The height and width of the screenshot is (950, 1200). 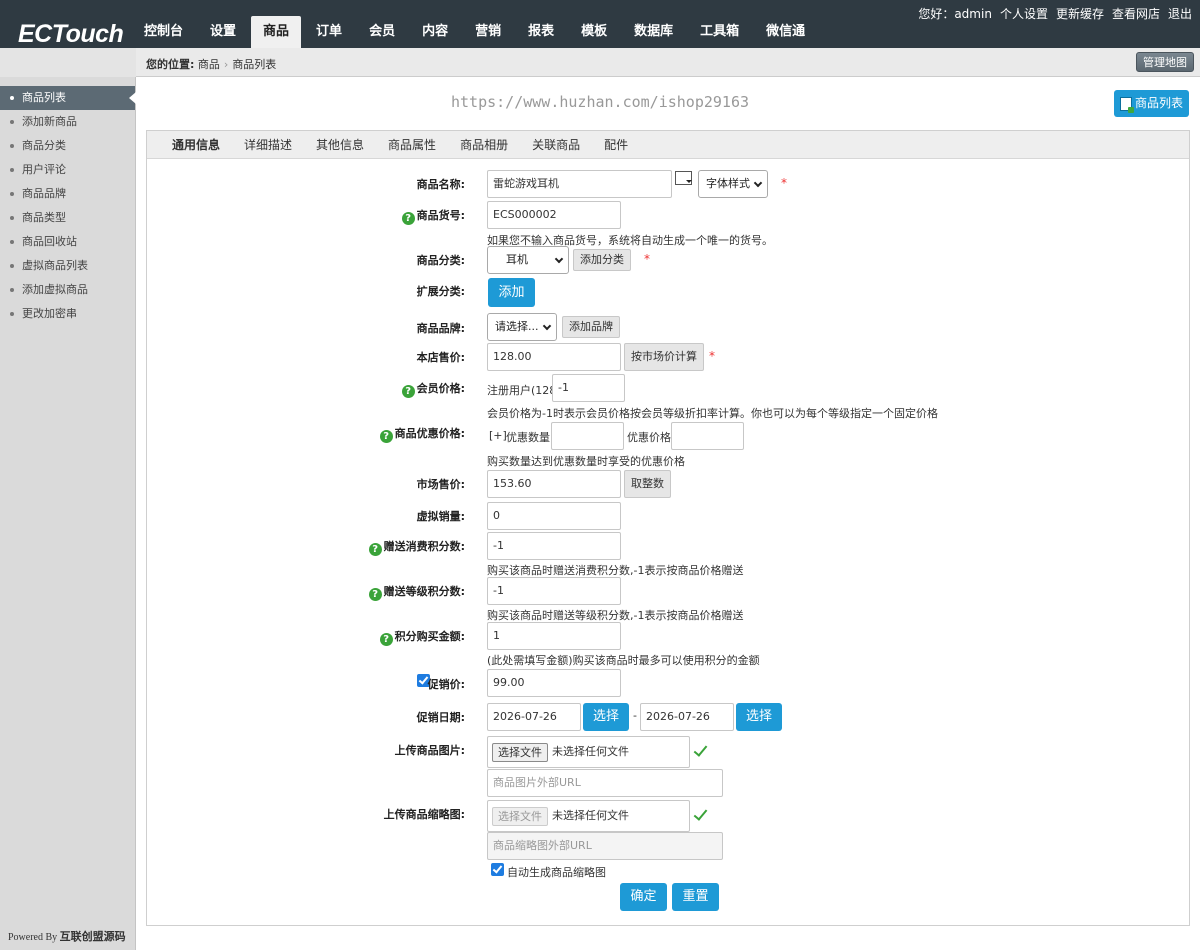 I want to click on breadcrumb: 您的位置: 商品 › 商品列表, so click(x=211, y=64).